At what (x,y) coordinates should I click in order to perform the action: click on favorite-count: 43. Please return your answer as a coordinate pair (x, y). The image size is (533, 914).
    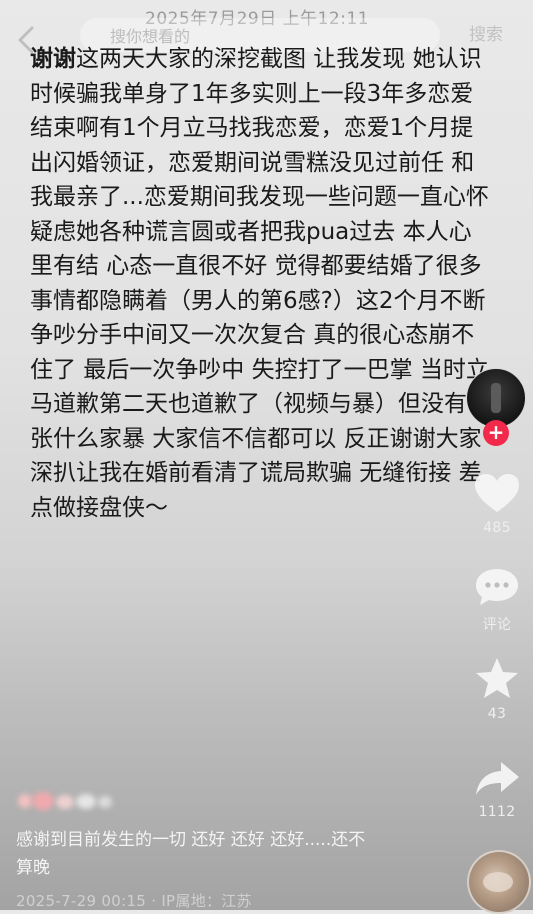
    Looking at the image, I should click on (497, 714).